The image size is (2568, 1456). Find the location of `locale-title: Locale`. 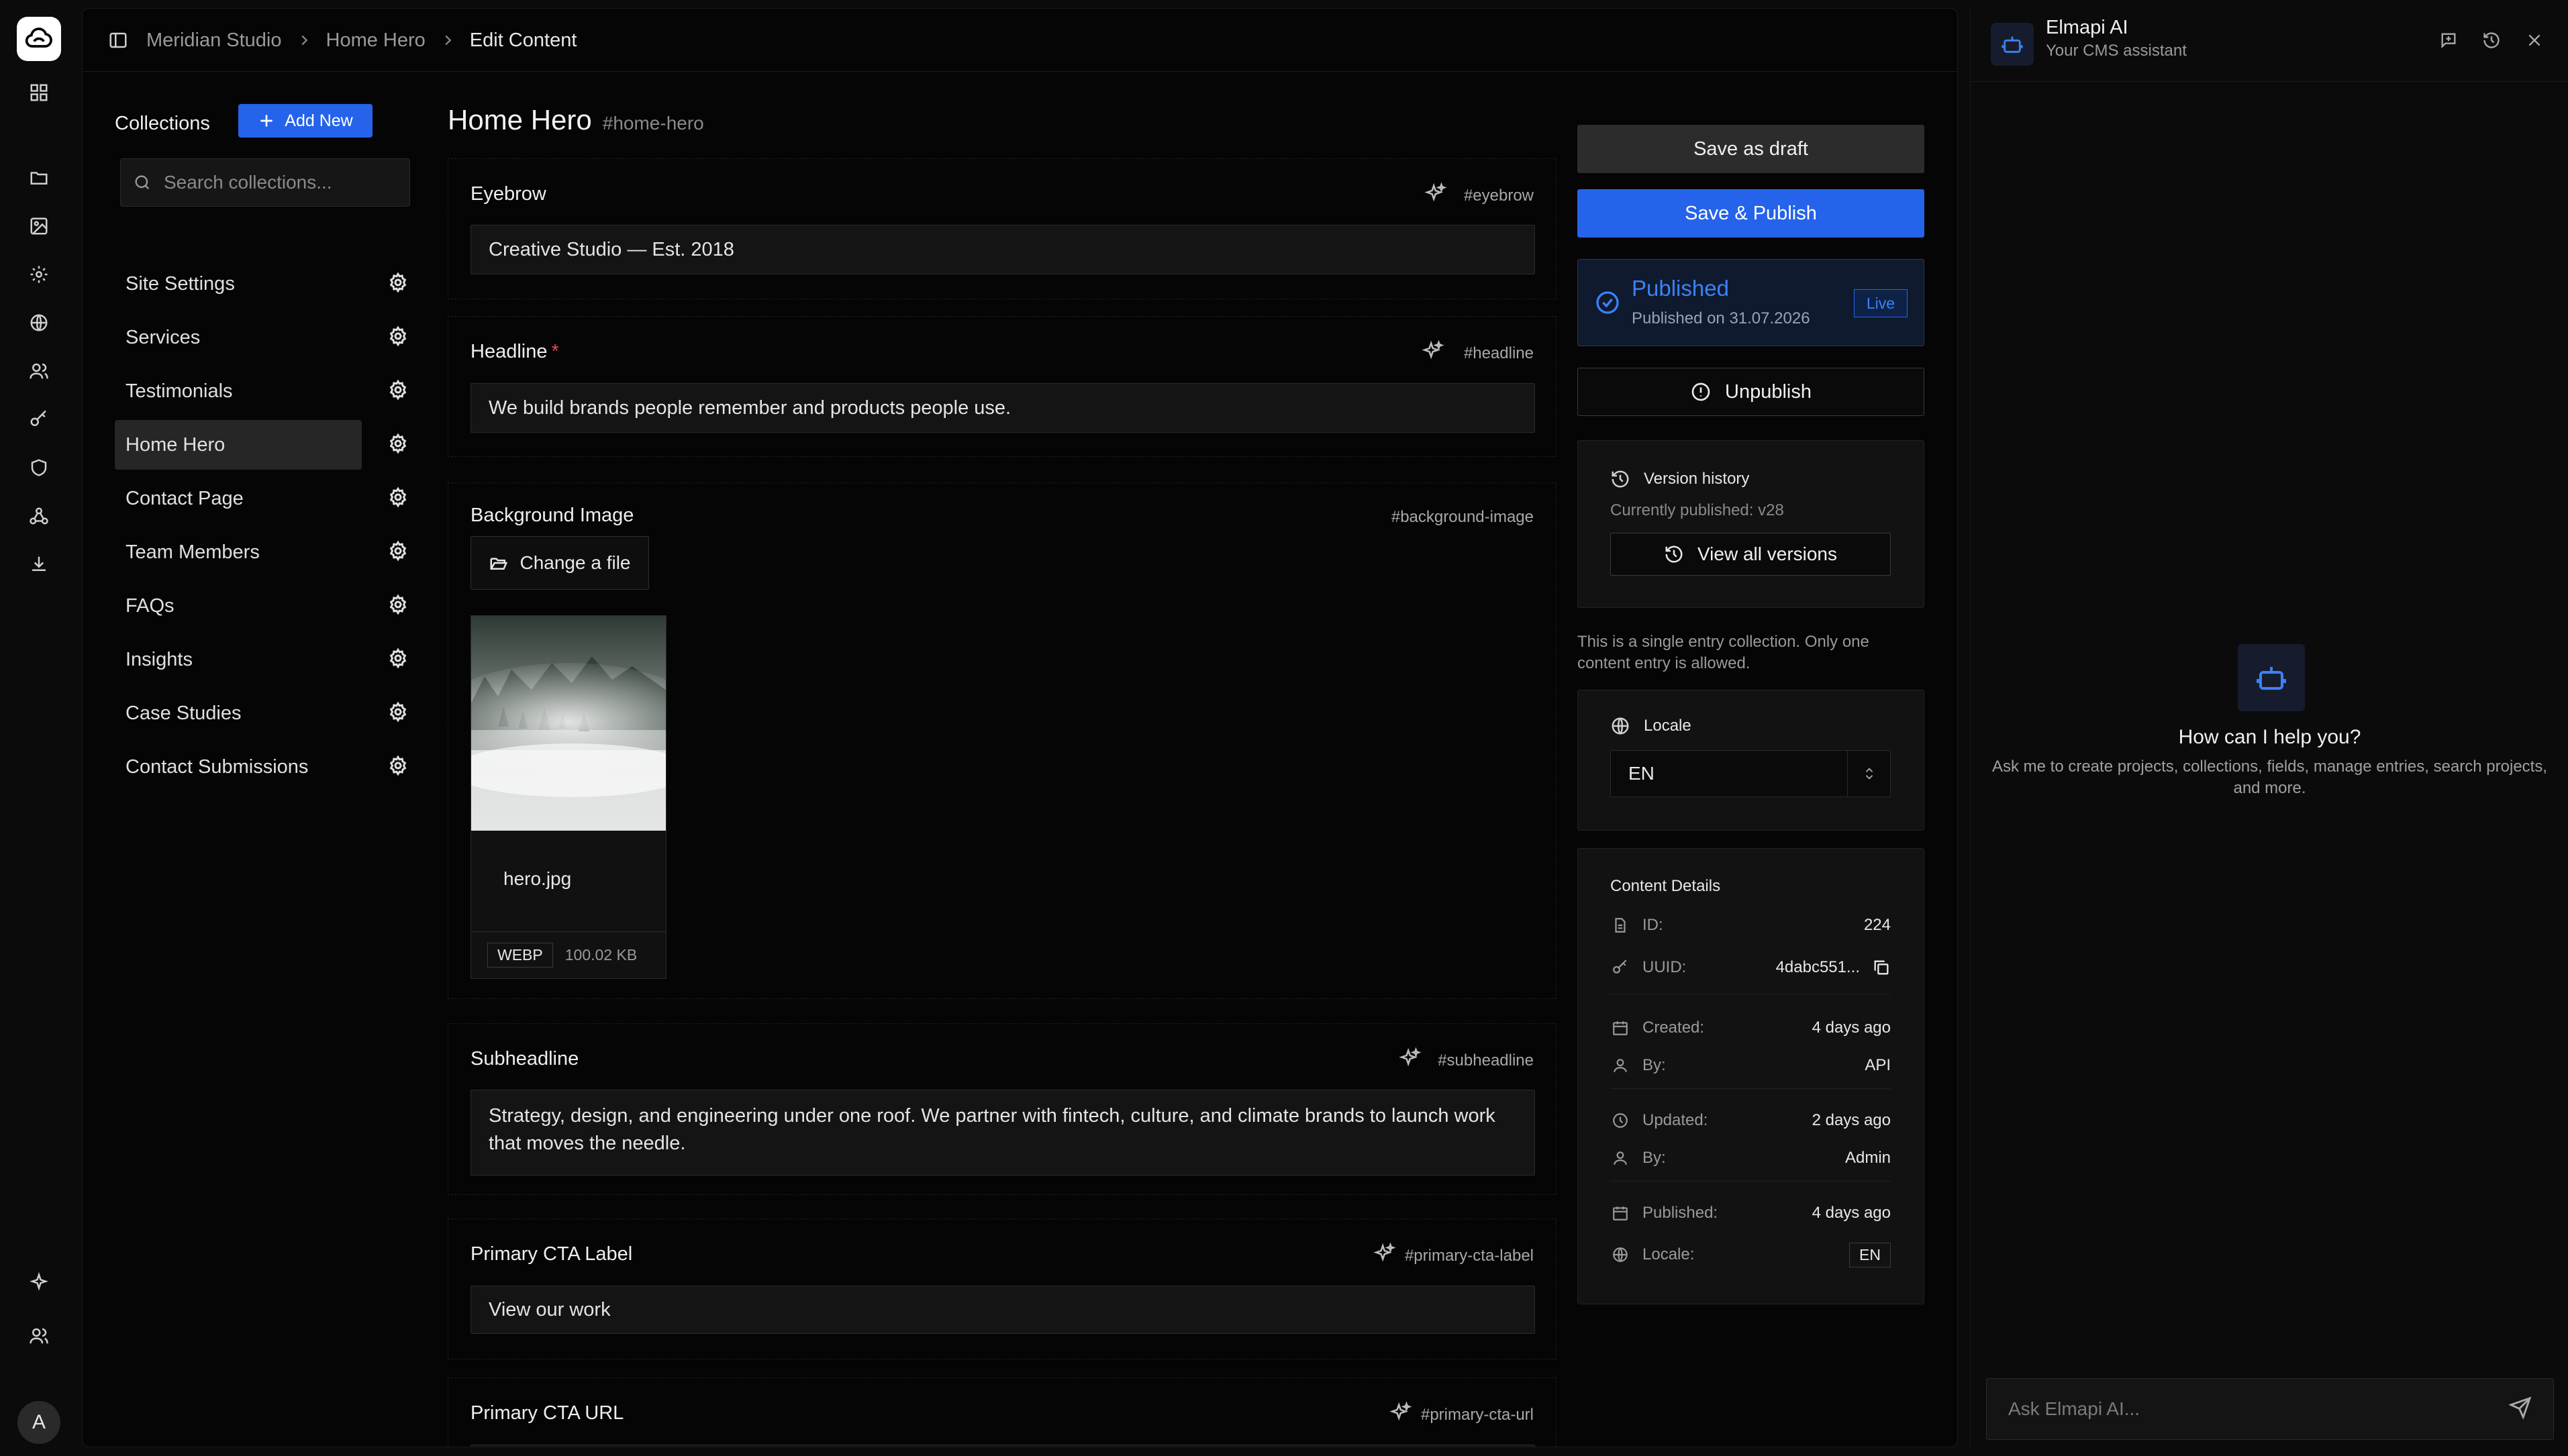

locale-title: Locale is located at coordinates (1650, 726).